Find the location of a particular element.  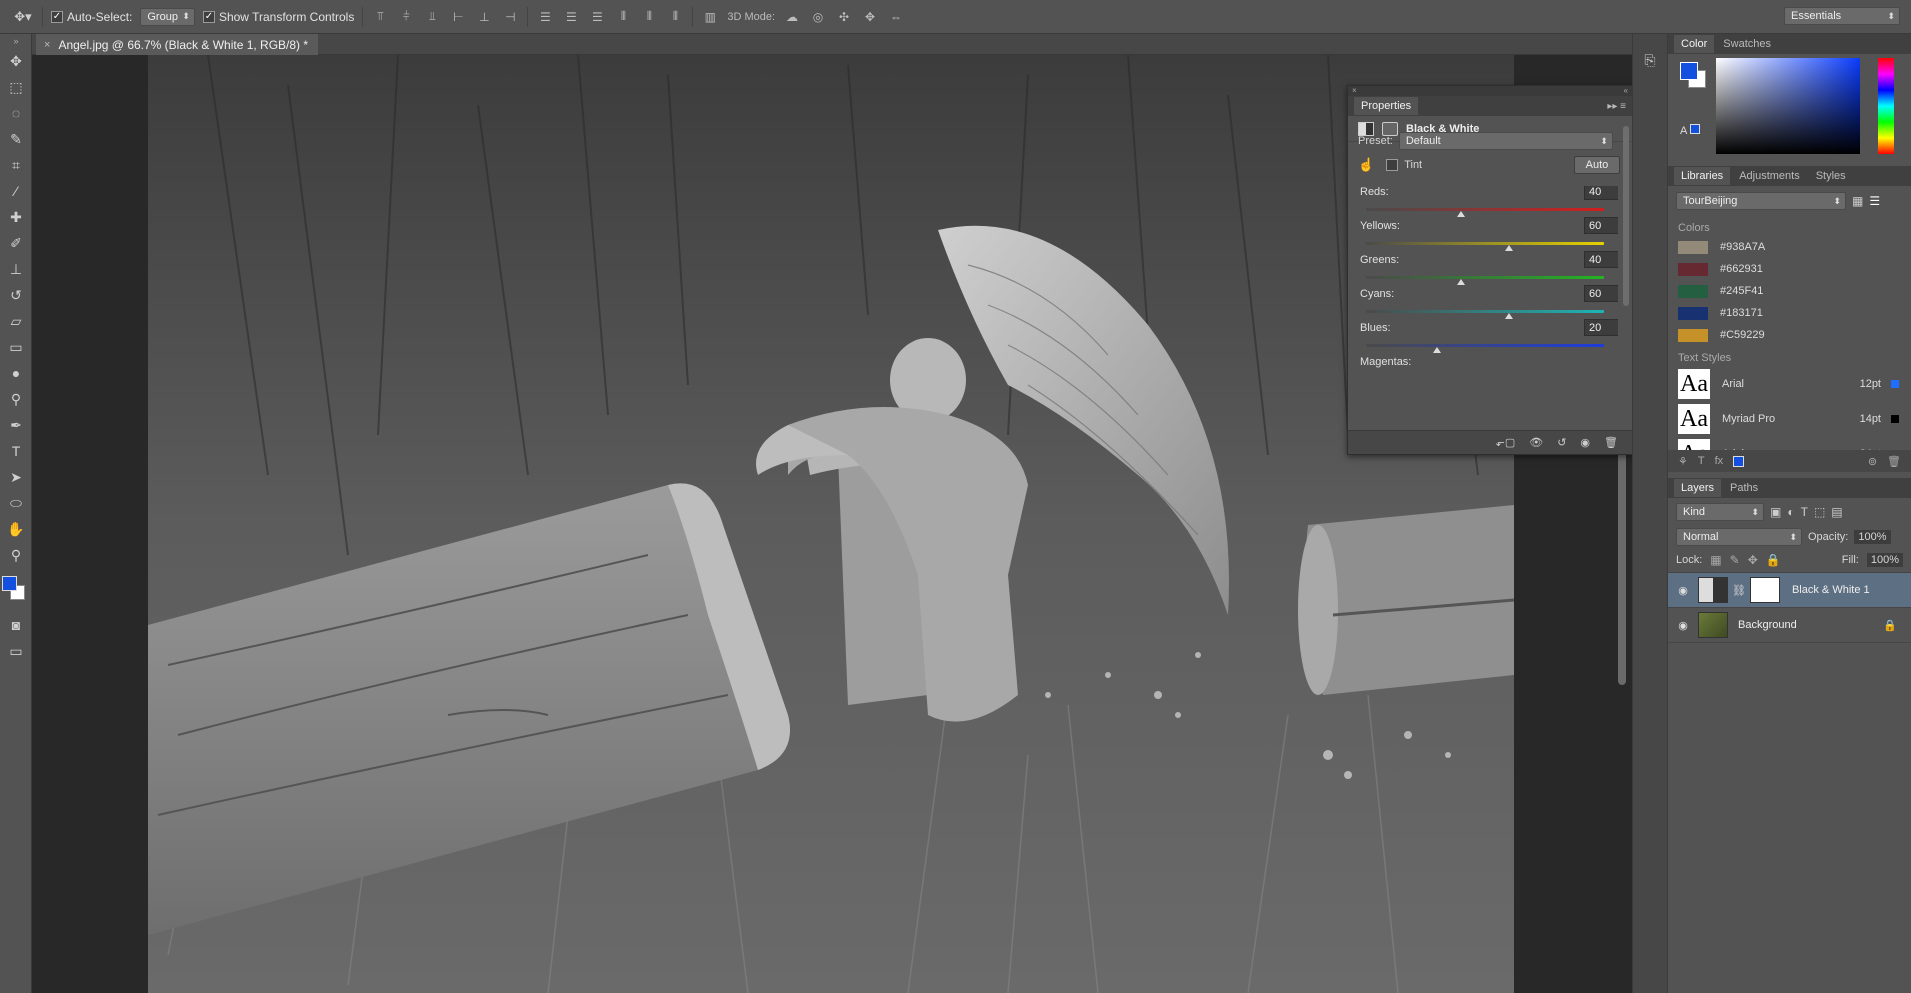

add-color-icon is located at coordinates (1739, 461).